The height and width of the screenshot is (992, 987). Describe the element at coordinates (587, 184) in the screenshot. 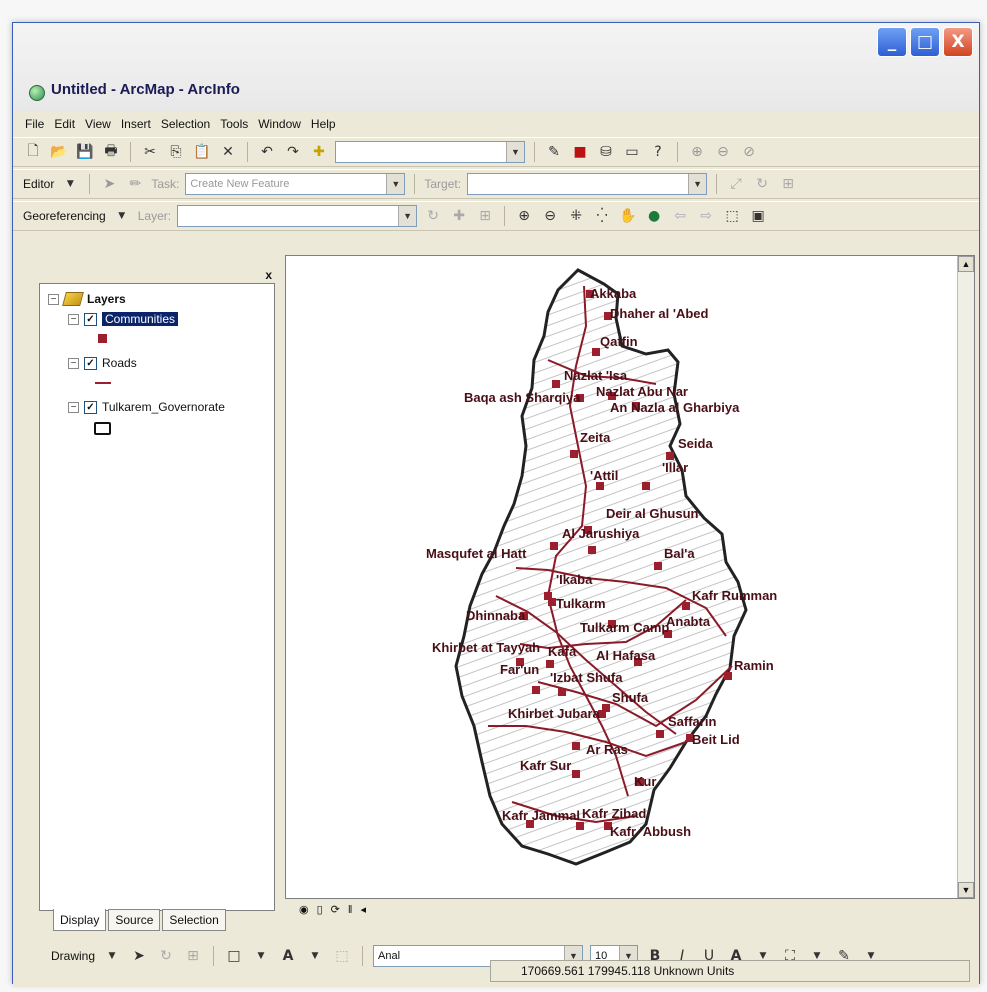

I see `target-combo: ▼` at that location.